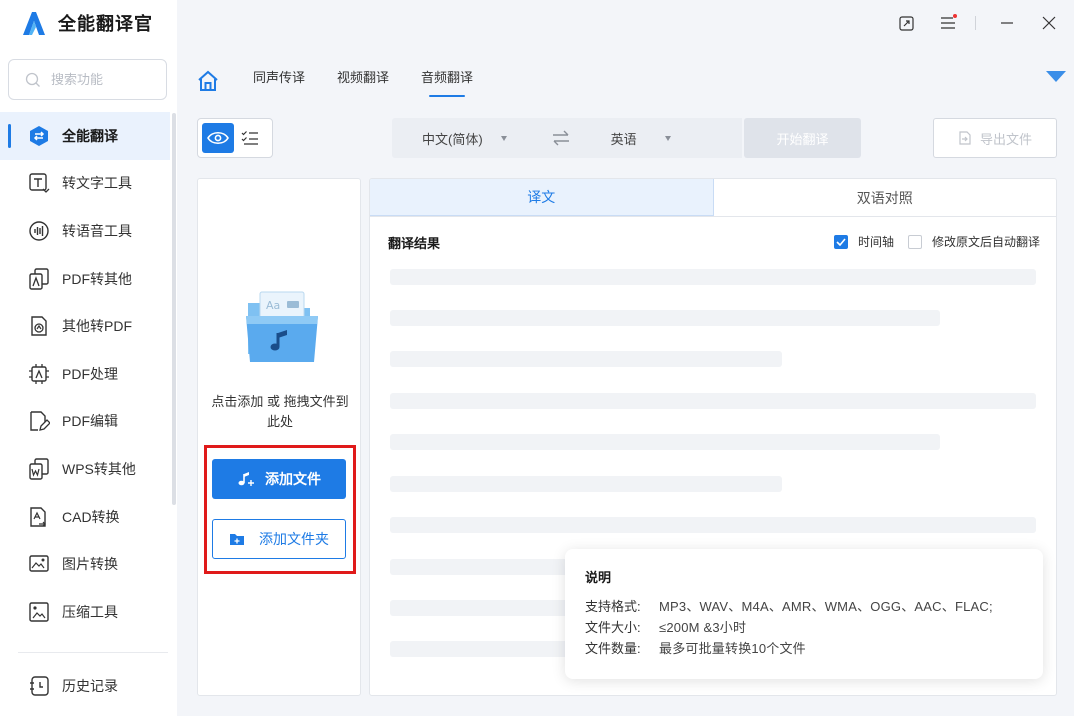  I want to click on sidebar-item-translate: 全能翻译, so click(85, 136).